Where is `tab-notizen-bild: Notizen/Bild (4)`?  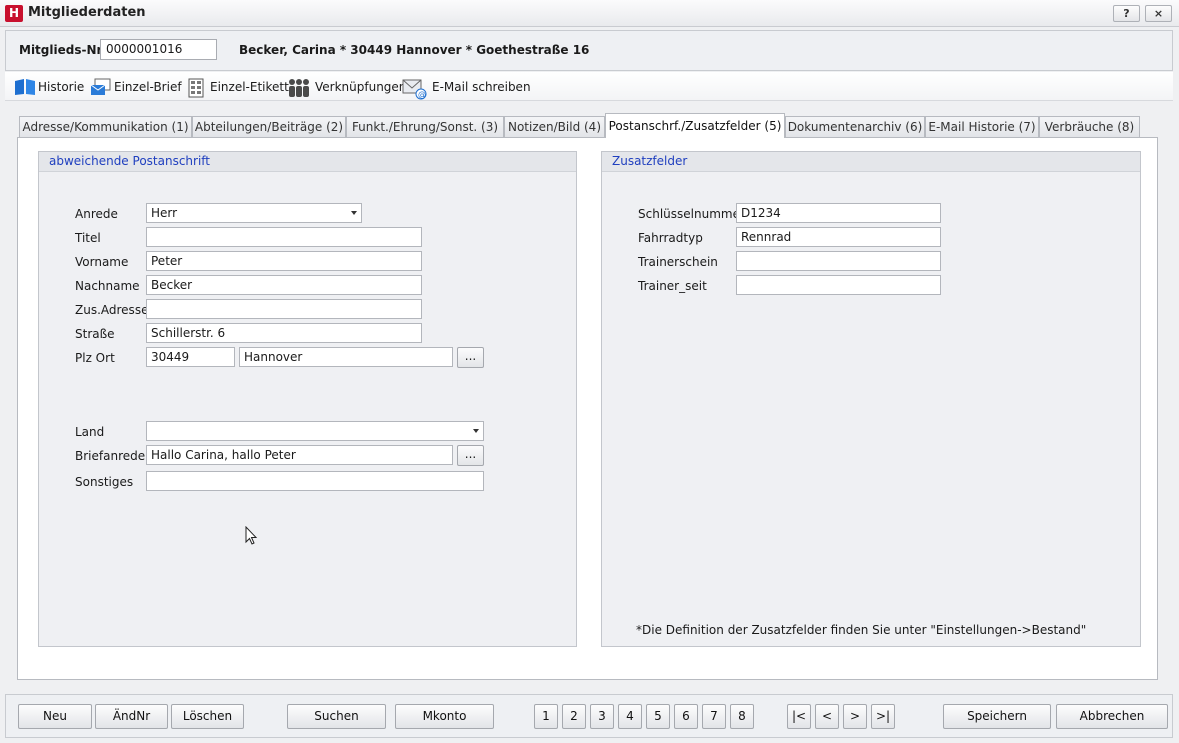 tab-notizen-bild: Notizen/Bild (4) is located at coordinates (554, 126).